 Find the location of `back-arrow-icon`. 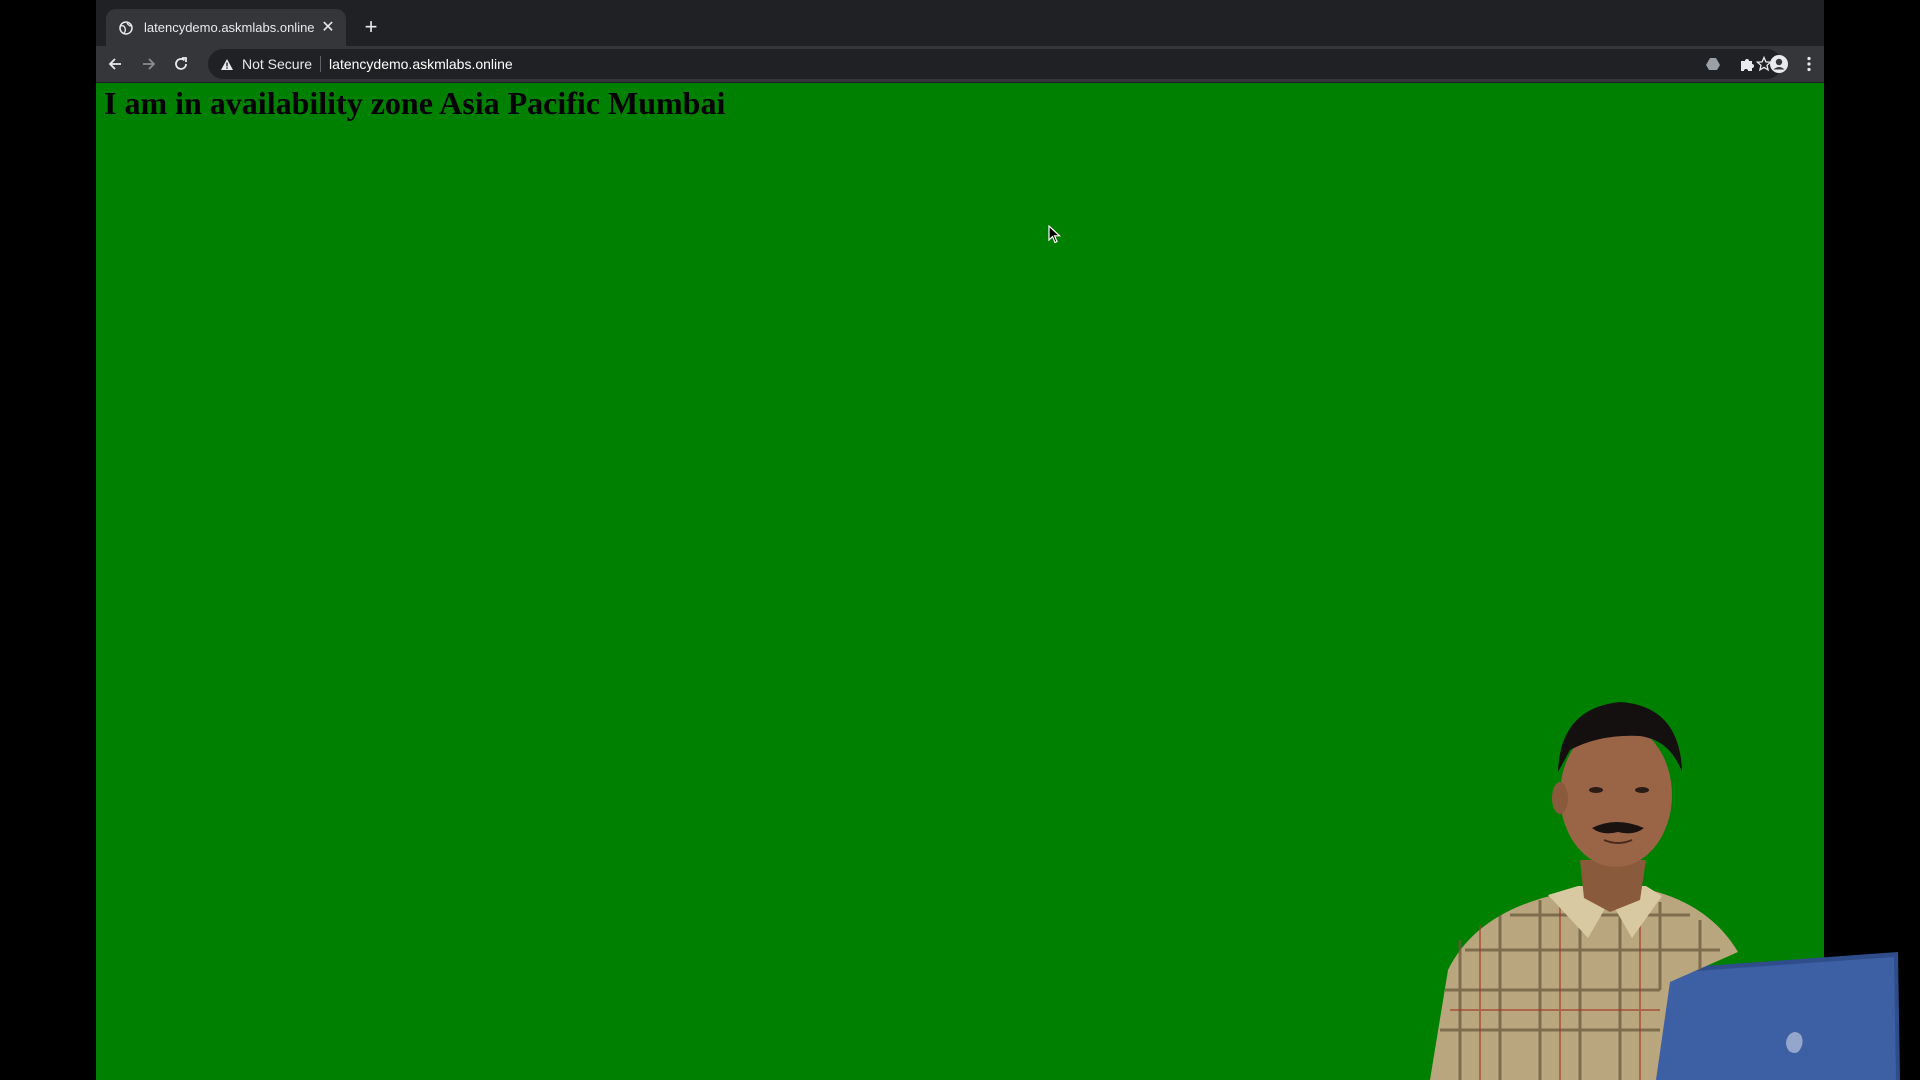

back-arrow-icon is located at coordinates (115, 64).